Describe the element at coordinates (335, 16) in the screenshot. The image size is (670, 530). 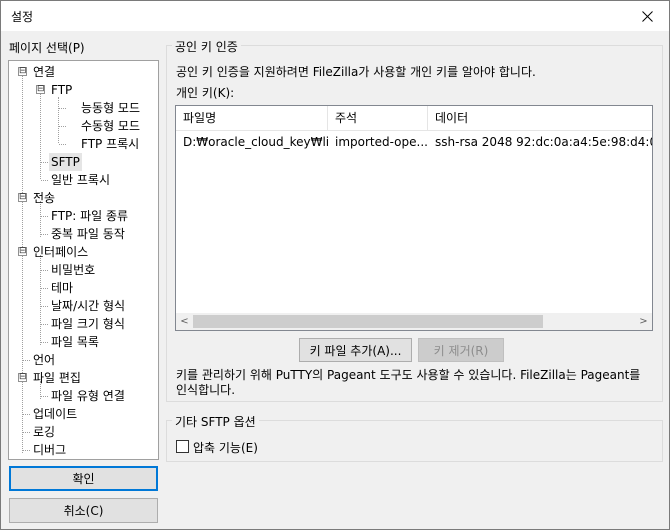
I see `title-bar: 설정` at that location.